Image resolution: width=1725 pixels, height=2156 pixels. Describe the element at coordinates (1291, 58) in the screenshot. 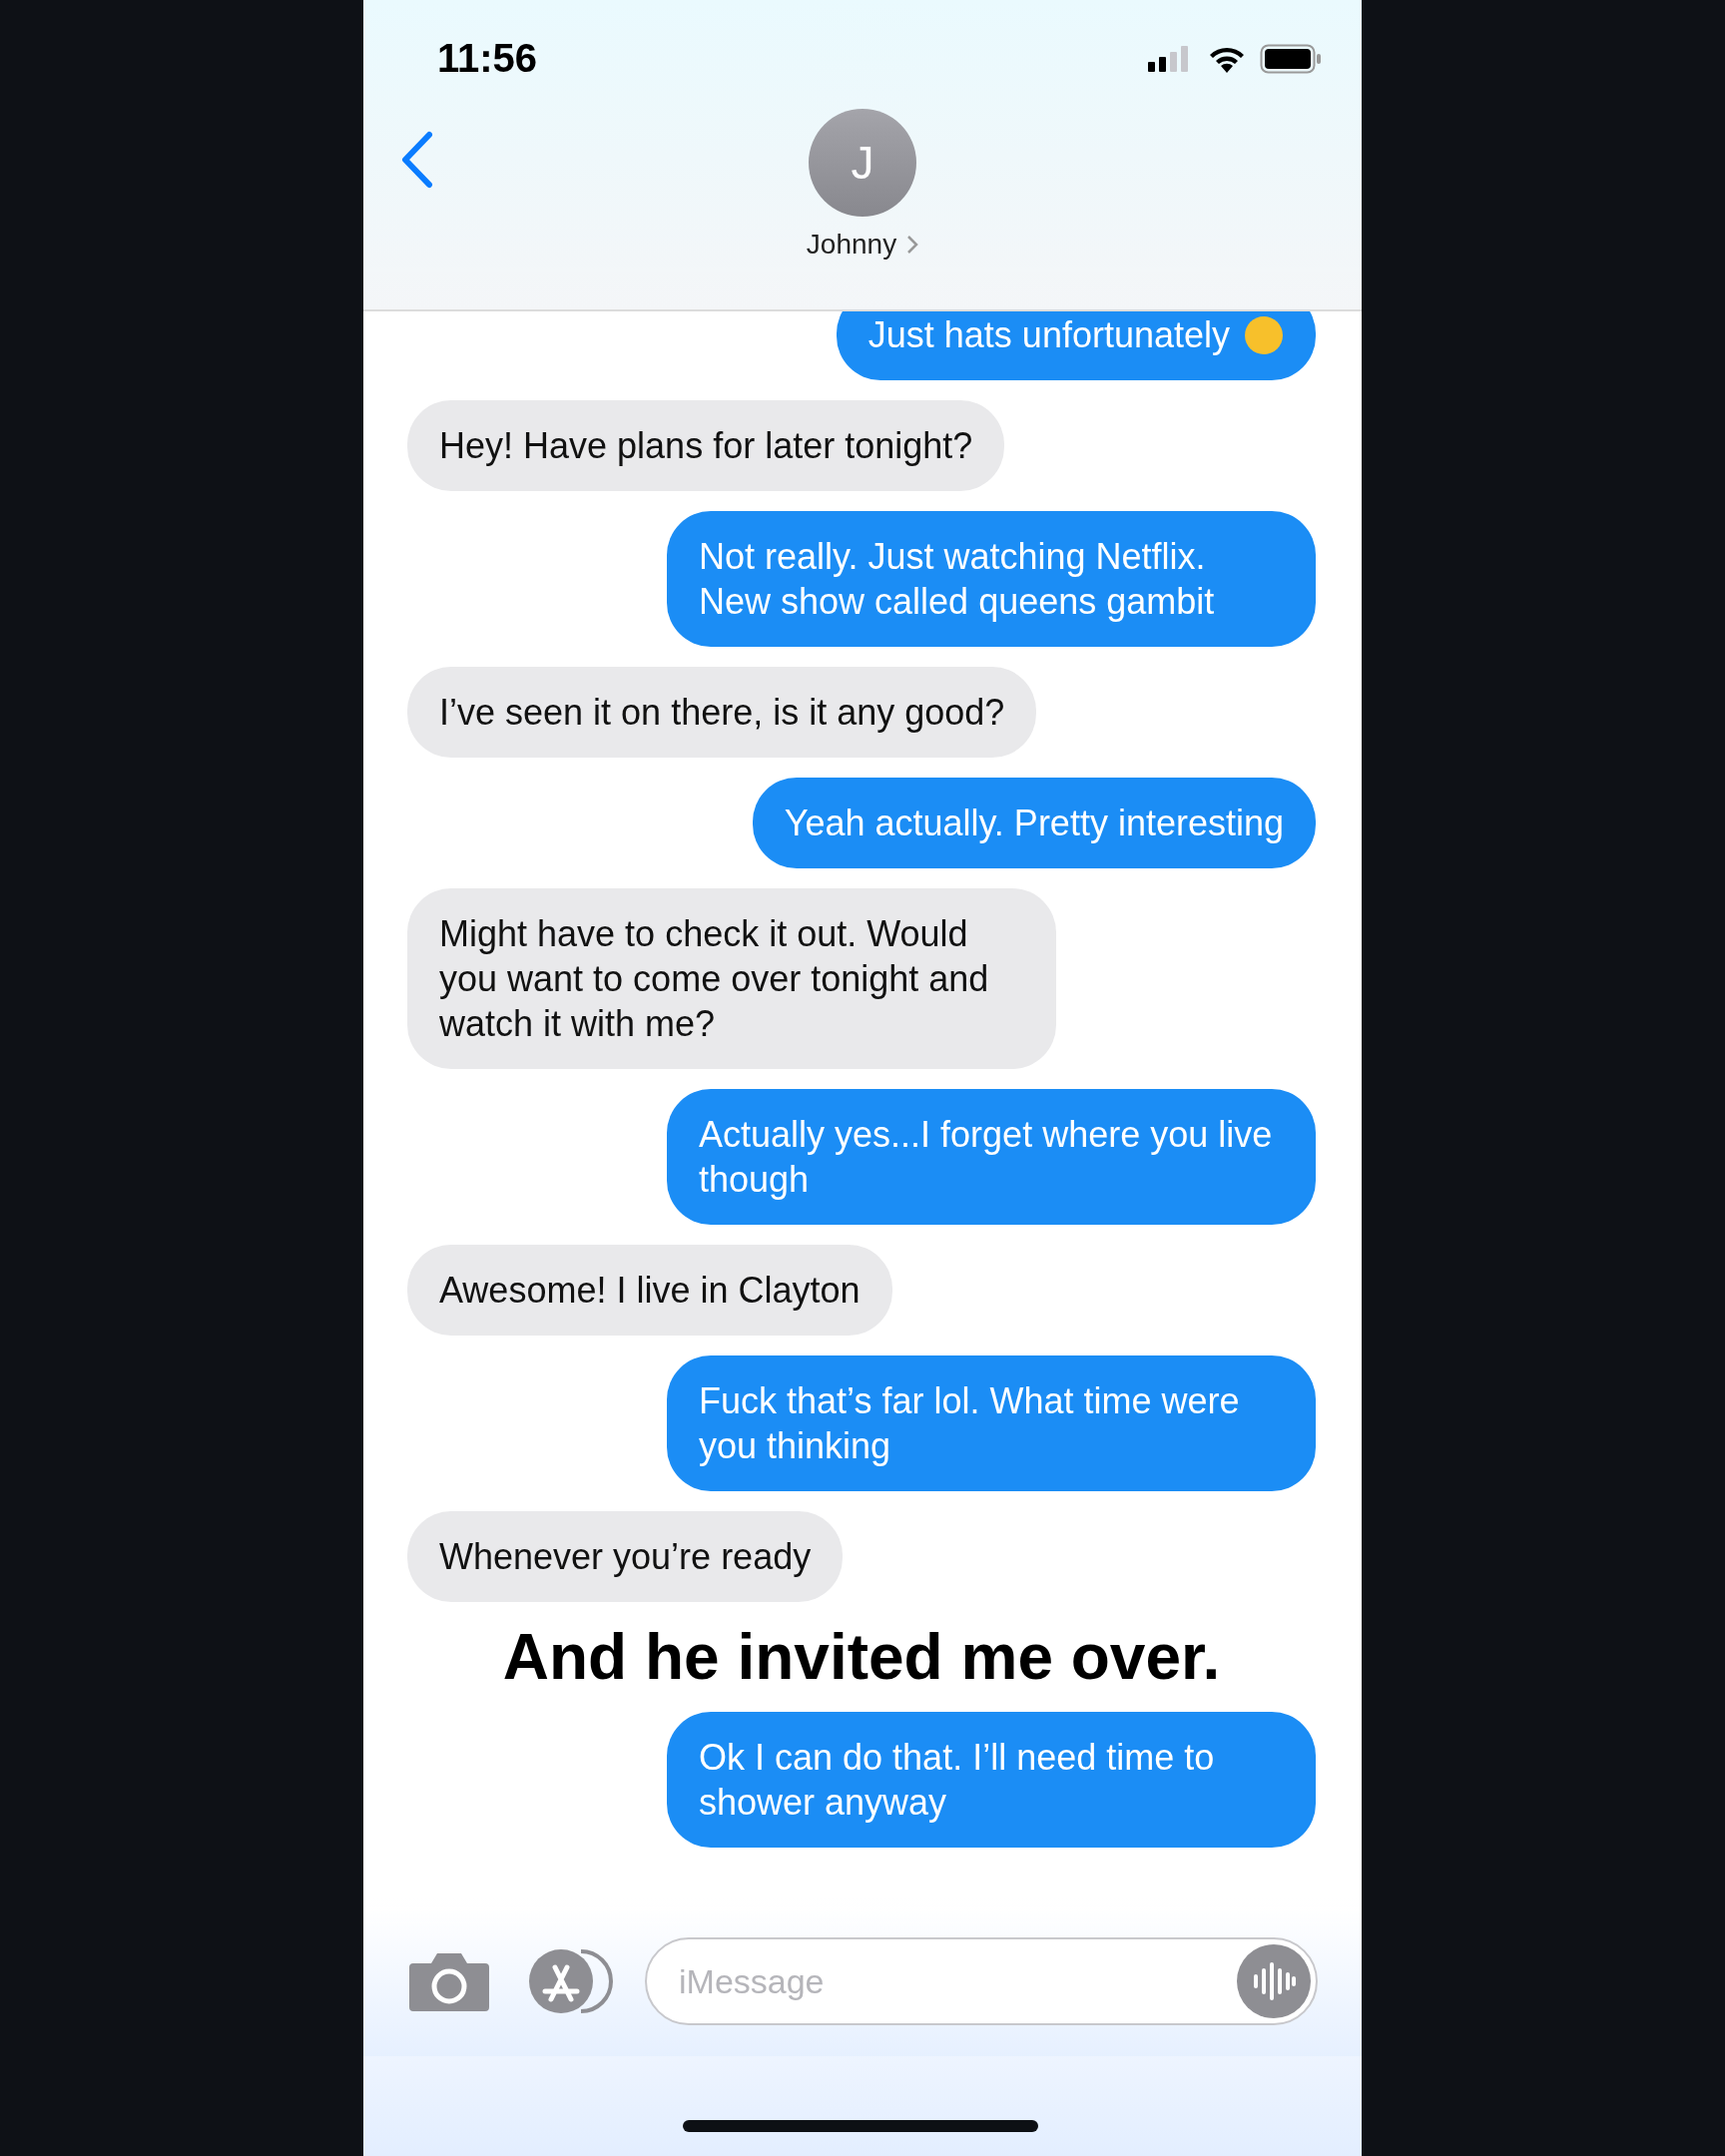

I see `battery-icon` at that location.